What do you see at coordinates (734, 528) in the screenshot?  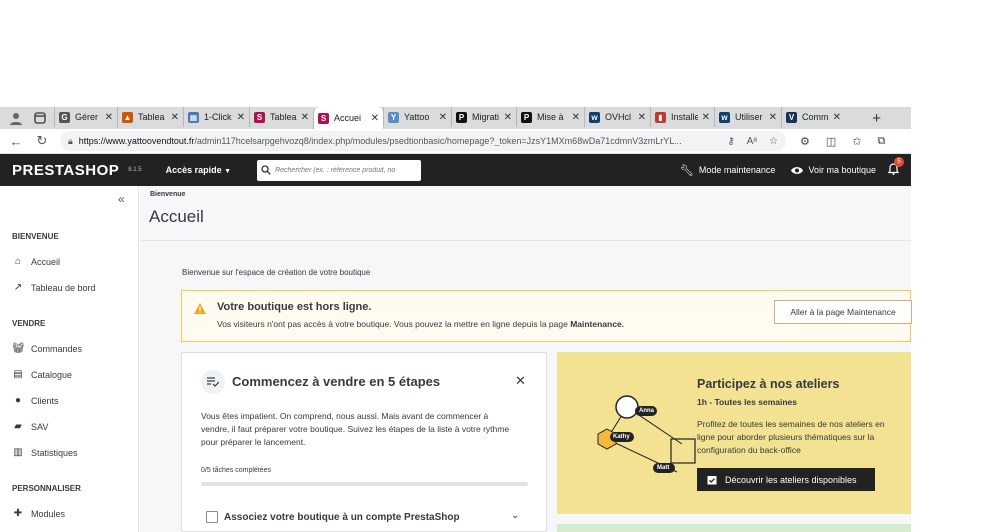 I see `partial-card` at bounding box center [734, 528].